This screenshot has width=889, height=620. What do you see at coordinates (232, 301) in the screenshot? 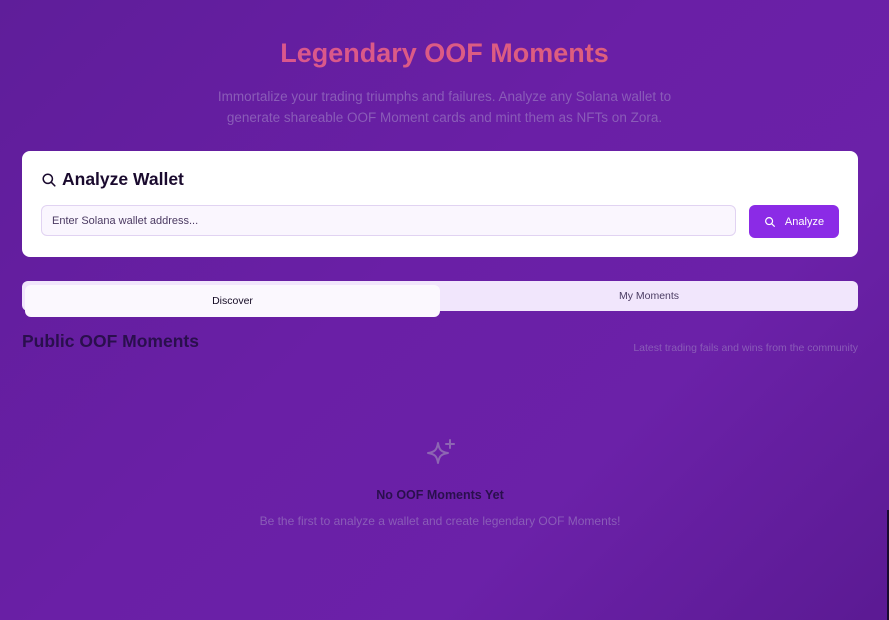
I see `tab-discover: Discover` at bounding box center [232, 301].